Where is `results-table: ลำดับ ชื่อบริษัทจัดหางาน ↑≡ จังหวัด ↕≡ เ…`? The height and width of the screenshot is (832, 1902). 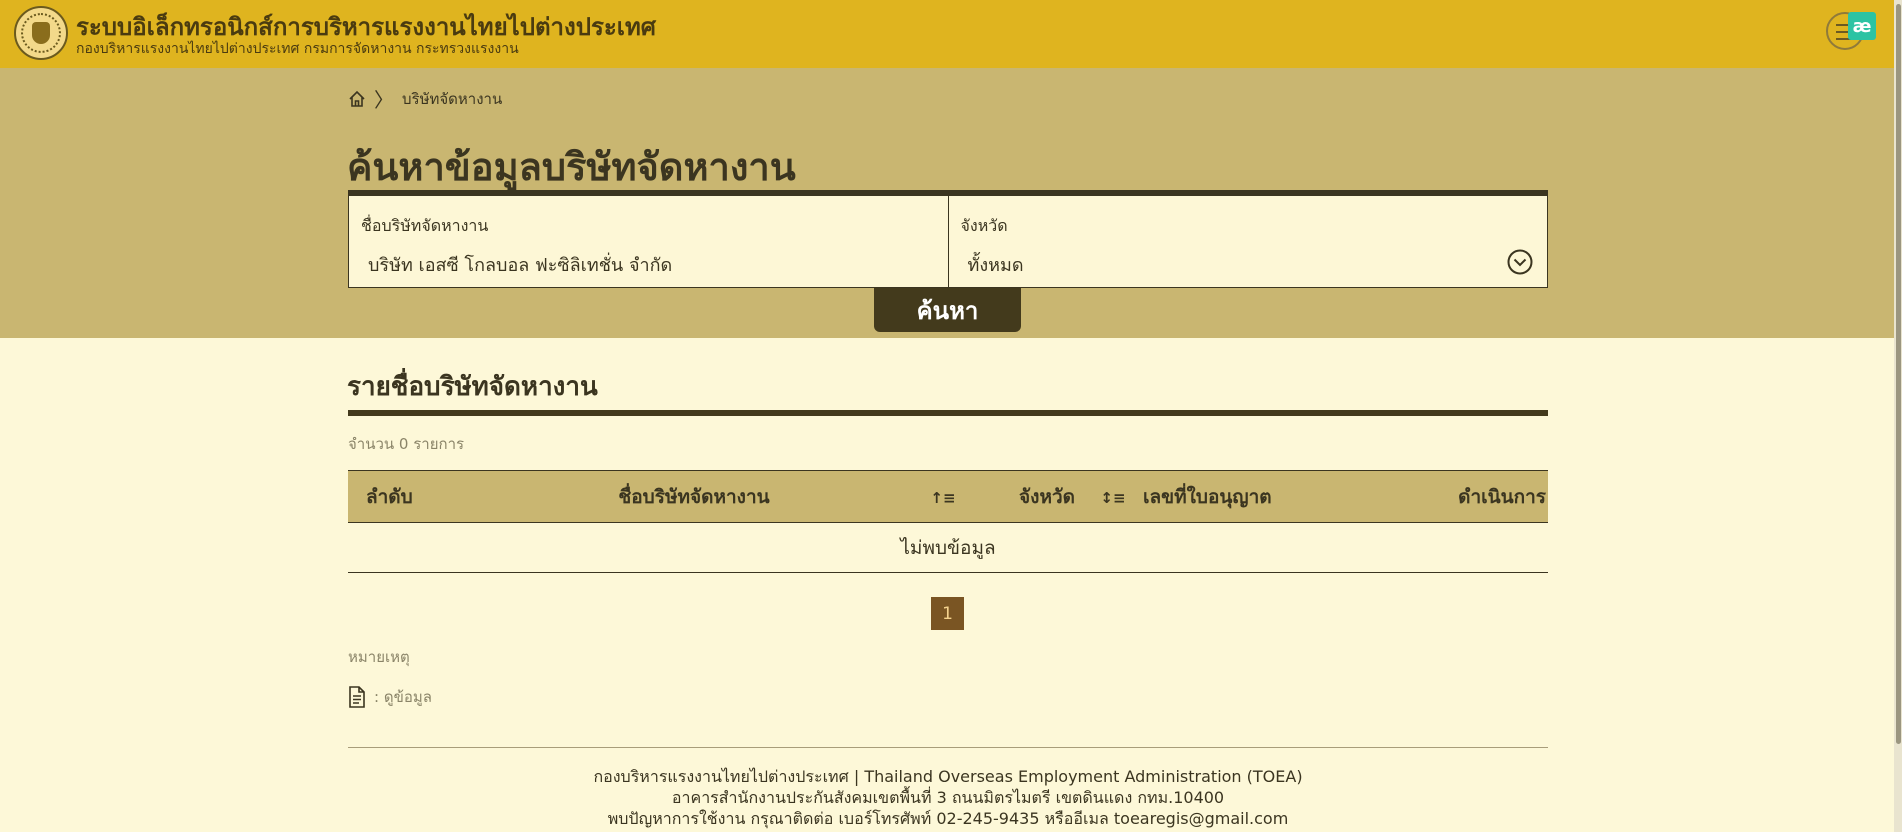
results-table: ลำดับ ชื่อบริษัทจัดหางาน ↑≡ จังหวัด ↕≡ เ… is located at coordinates (948, 521).